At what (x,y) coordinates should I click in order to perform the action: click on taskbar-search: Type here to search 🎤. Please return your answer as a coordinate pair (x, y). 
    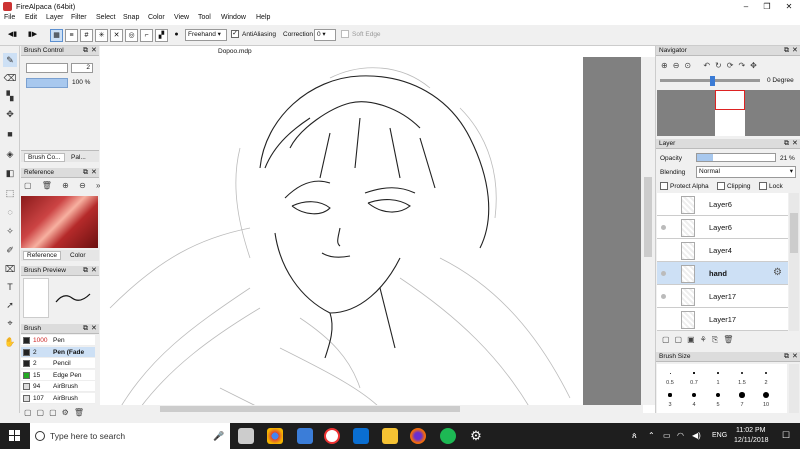
    Looking at the image, I should click on (130, 436).